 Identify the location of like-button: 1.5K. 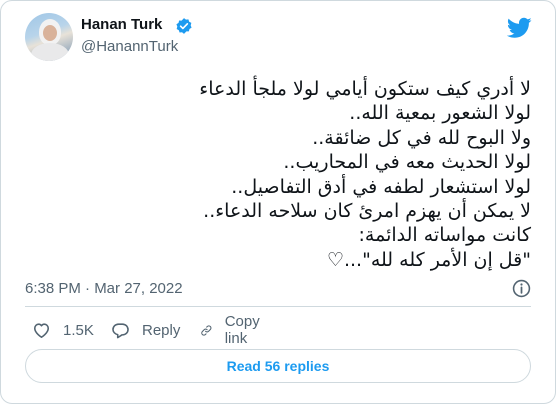
(63, 330).